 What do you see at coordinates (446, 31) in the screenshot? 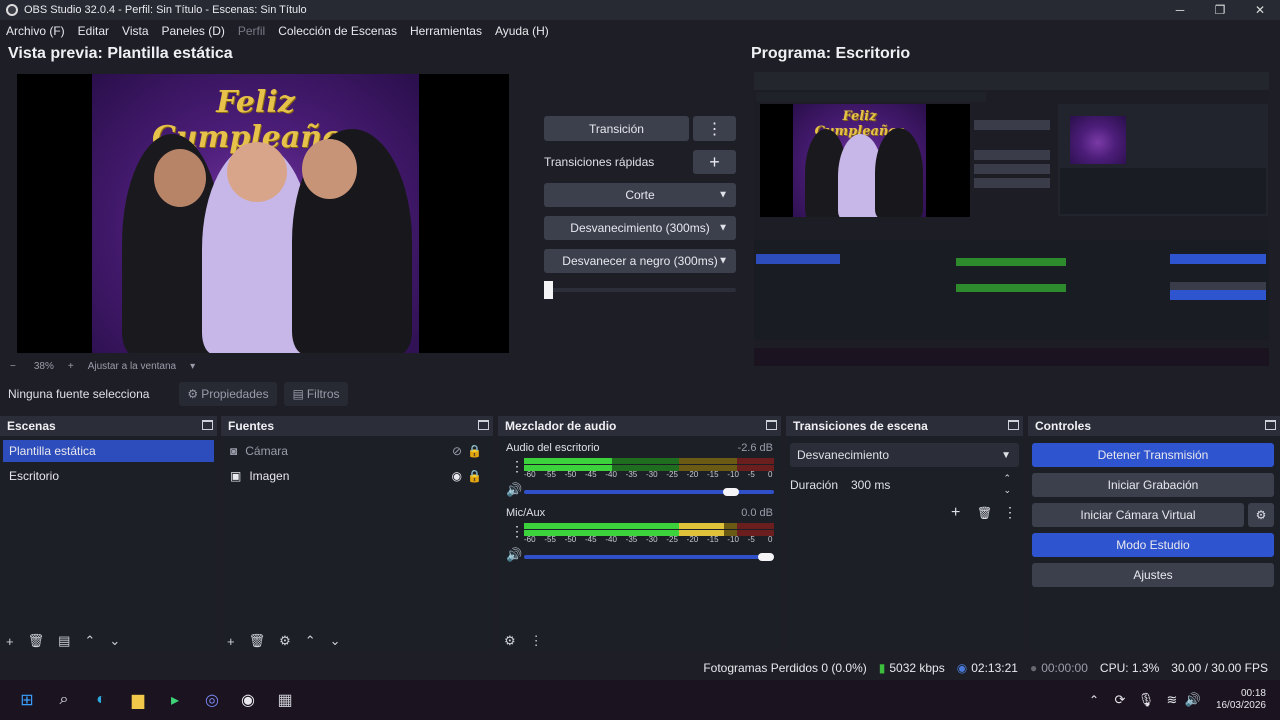
I see `menu-tools: Herramientas` at bounding box center [446, 31].